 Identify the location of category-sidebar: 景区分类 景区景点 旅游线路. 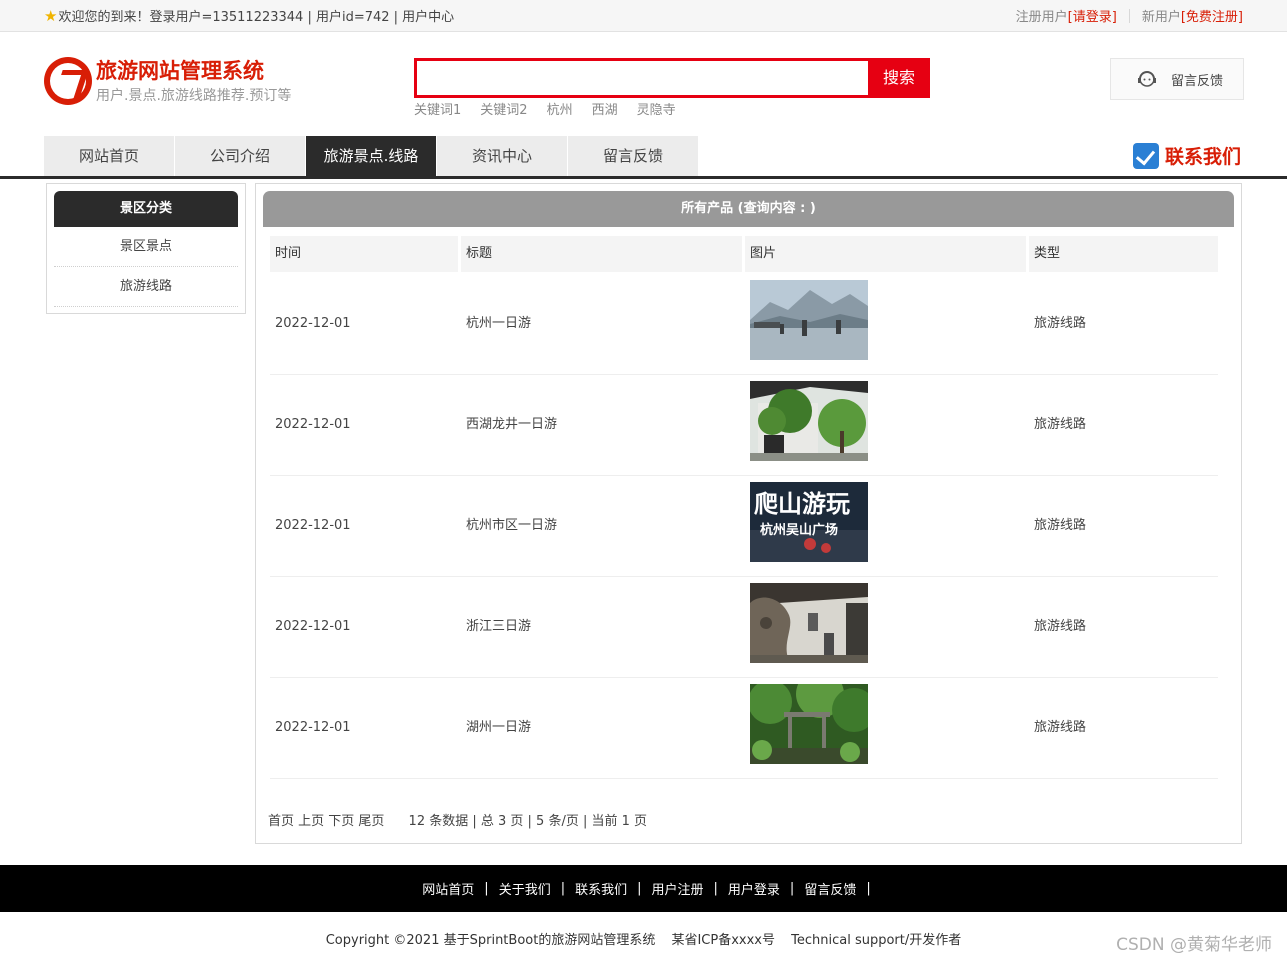
(146, 248).